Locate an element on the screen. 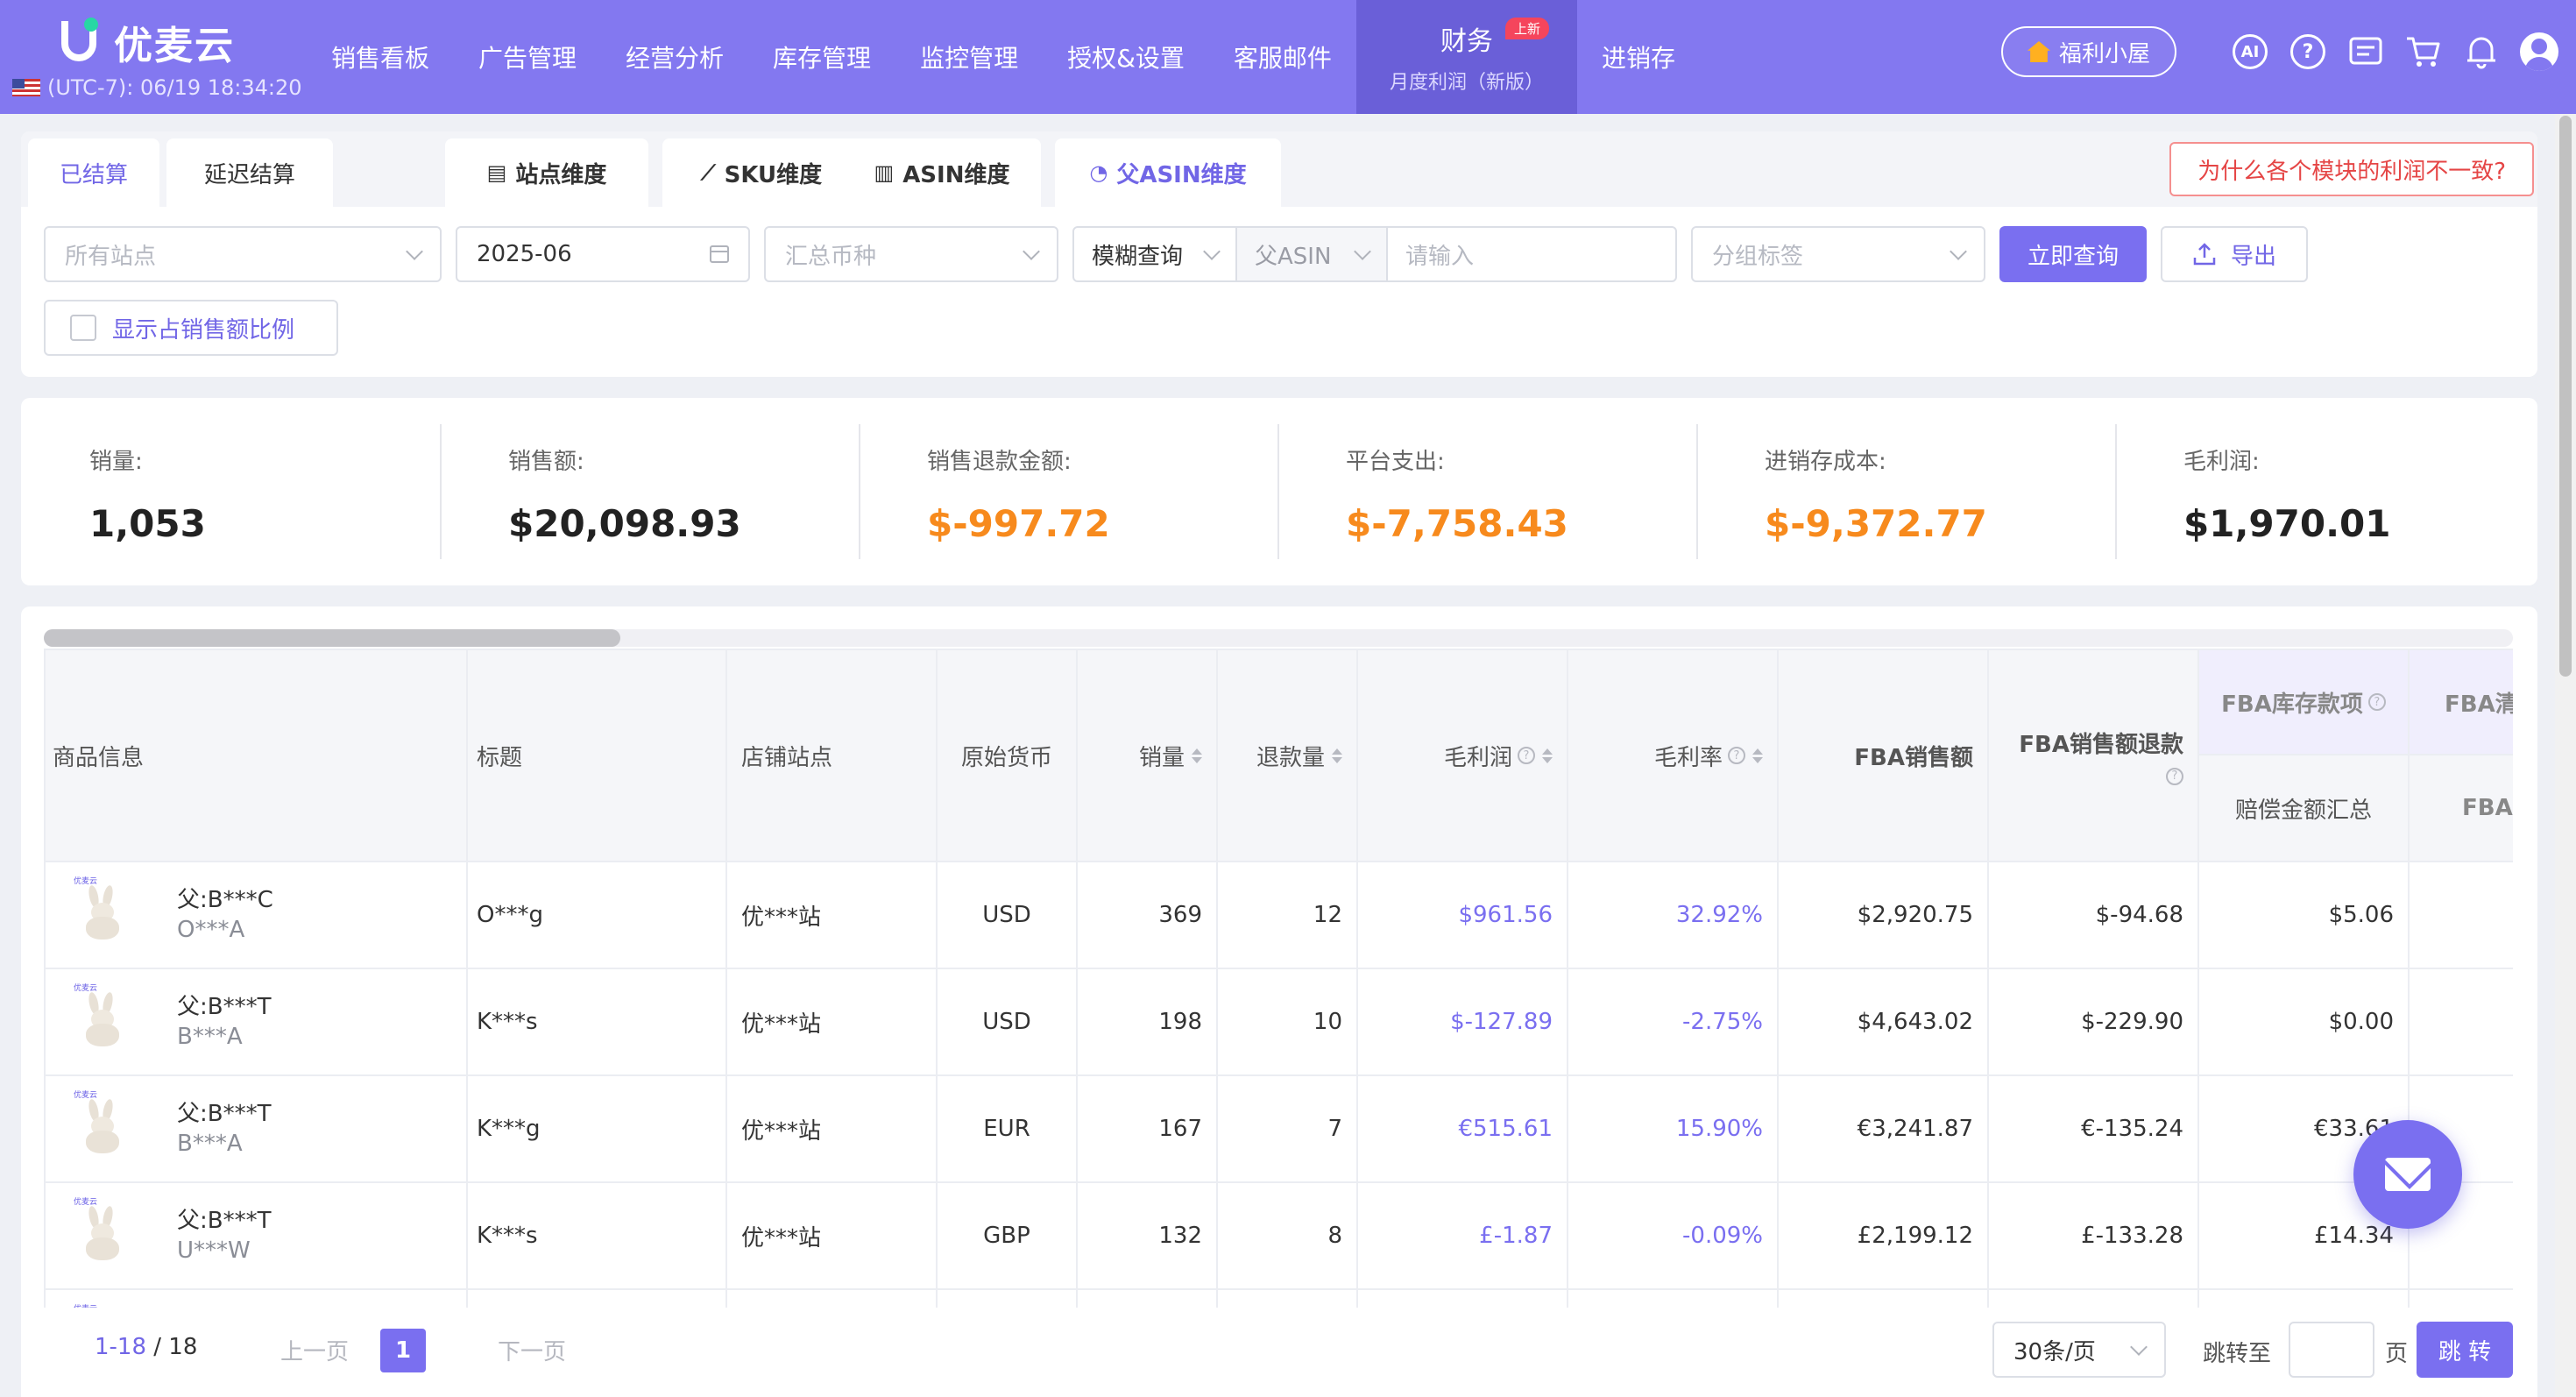 Image resolution: width=2576 pixels, height=1397 pixels. gross-profit-cell: €515.61 is located at coordinates (1463, 1129).